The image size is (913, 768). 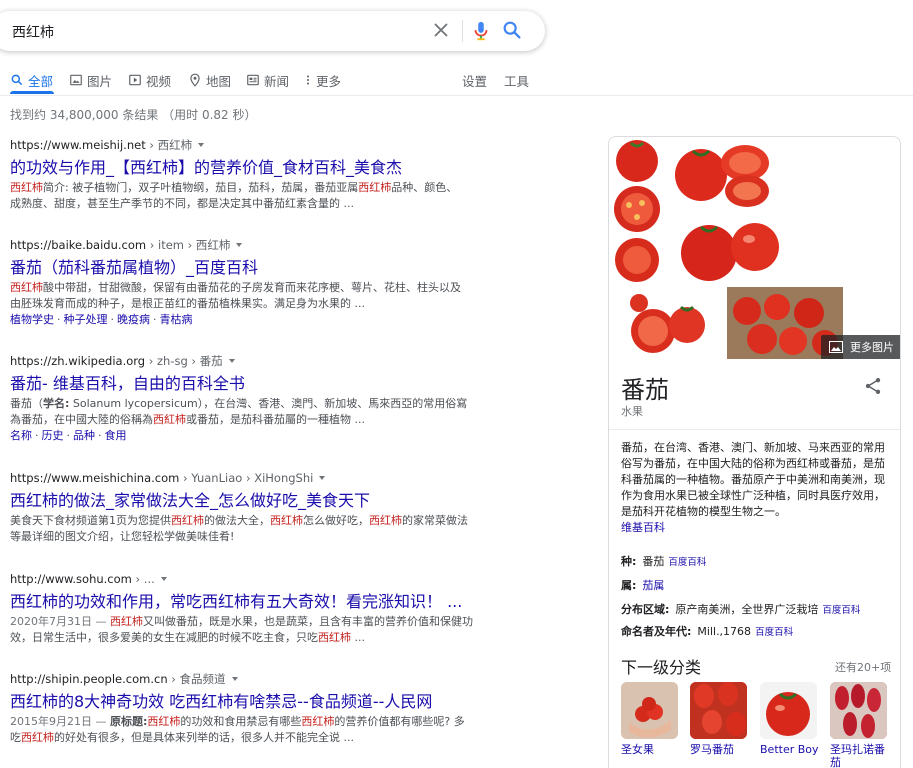 I want to click on fact-value: 原产南美洲，全世界广泛栽培, so click(x=747, y=609).